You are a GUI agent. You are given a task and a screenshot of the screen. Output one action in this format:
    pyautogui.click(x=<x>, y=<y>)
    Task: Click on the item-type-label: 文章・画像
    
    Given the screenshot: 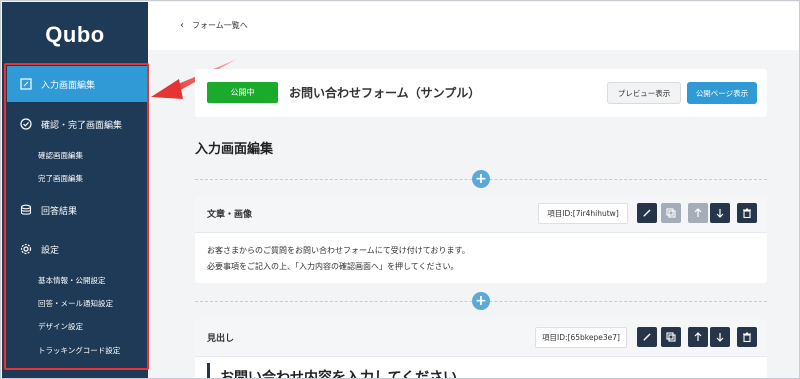 What is the action you would take?
    pyautogui.click(x=230, y=215)
    